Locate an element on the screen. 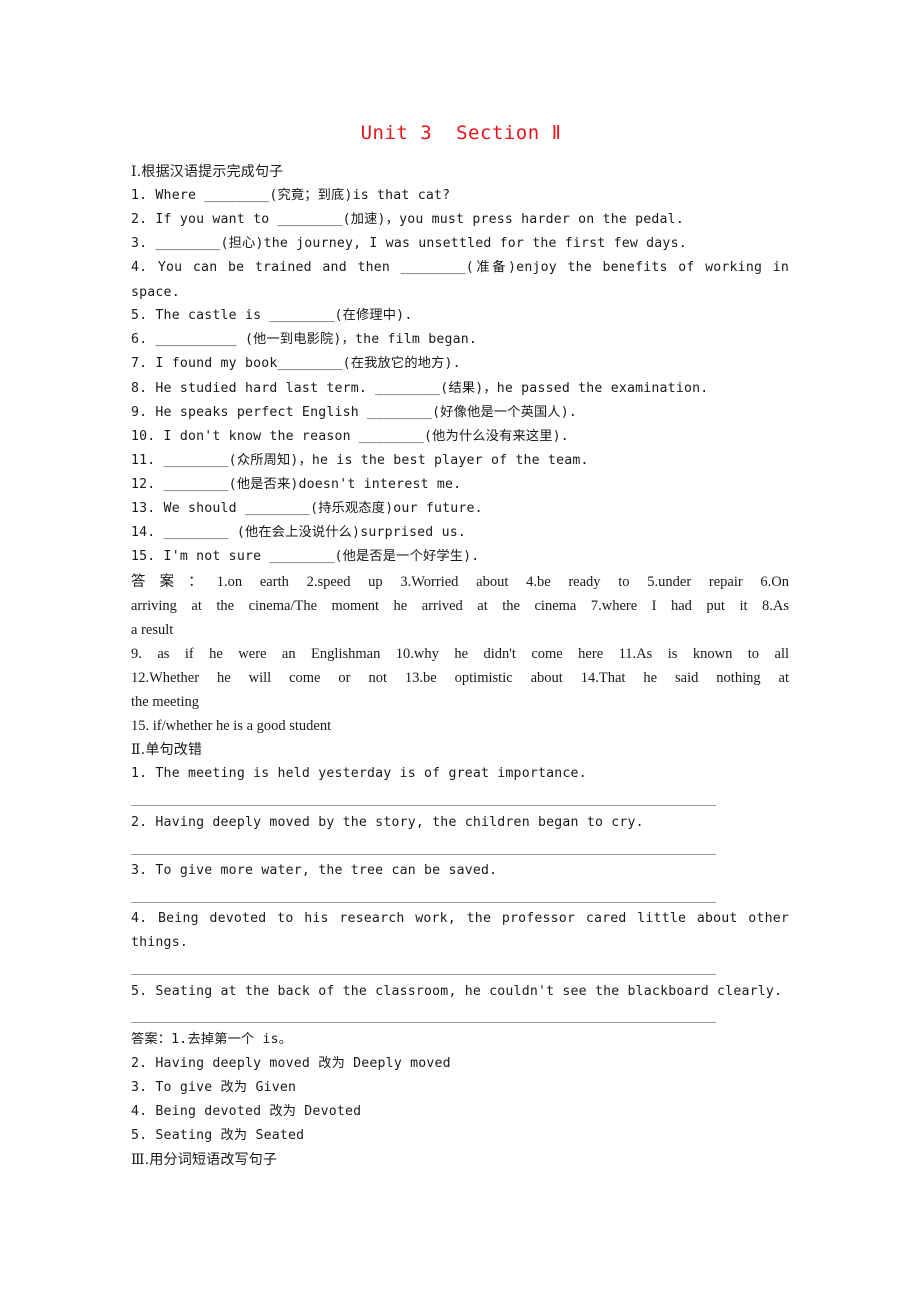  exercise-item: 12. ________(他是否来)doesn't interest me. is located at coordinates (296, 484).